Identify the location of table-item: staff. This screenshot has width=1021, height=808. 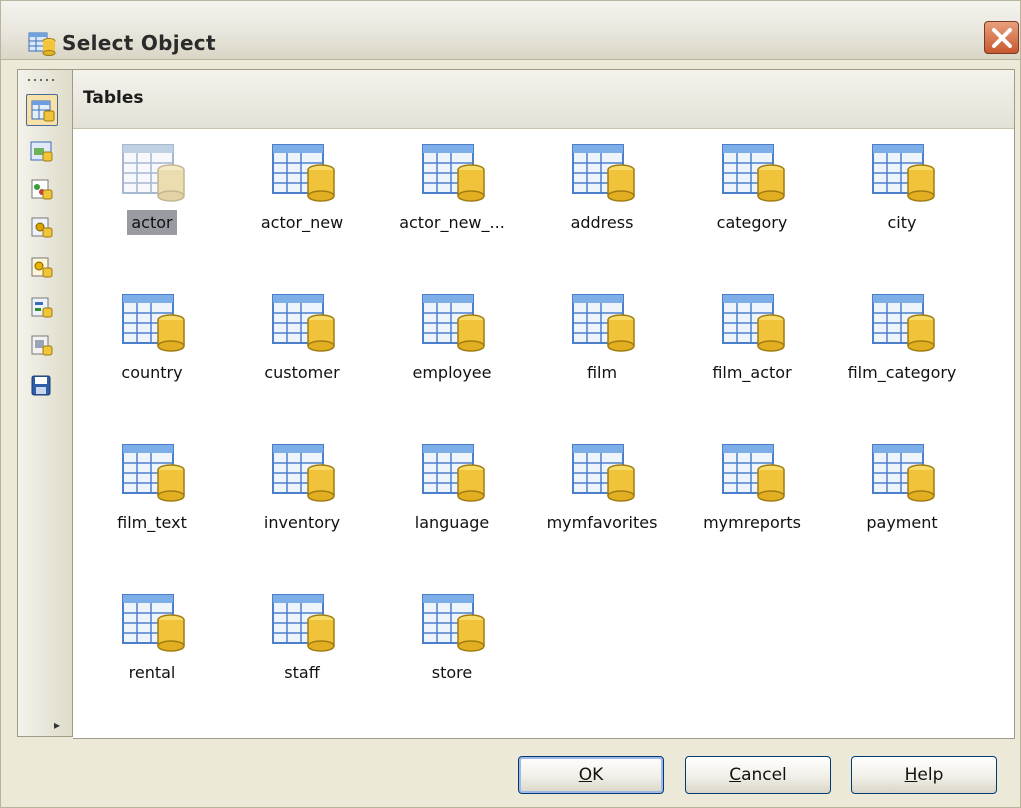
(302, 640).